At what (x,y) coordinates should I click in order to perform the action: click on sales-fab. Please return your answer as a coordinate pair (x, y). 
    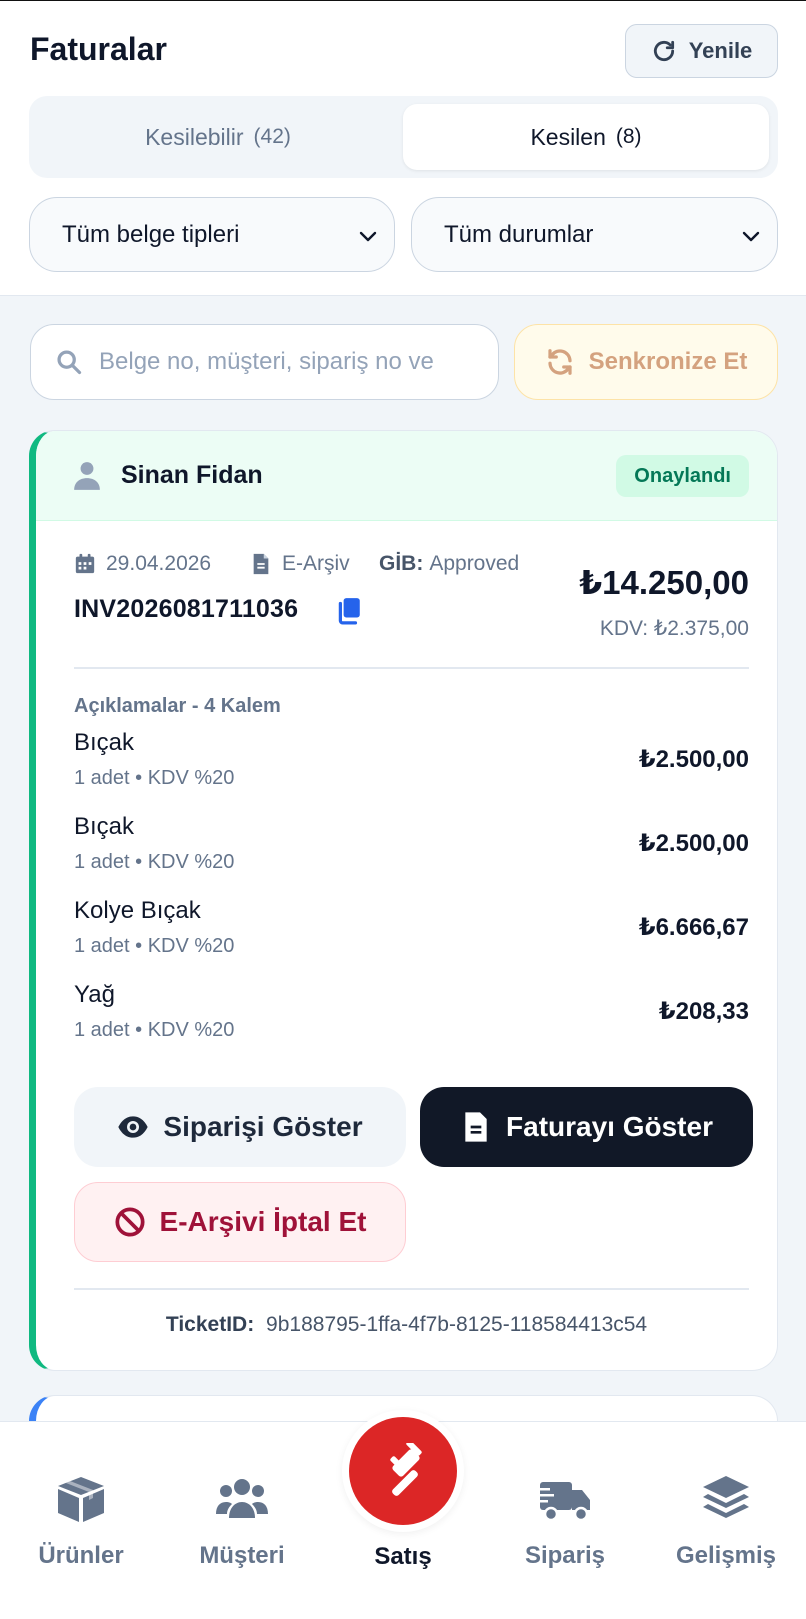
    Looking at the image, I should click on (403, 1471).